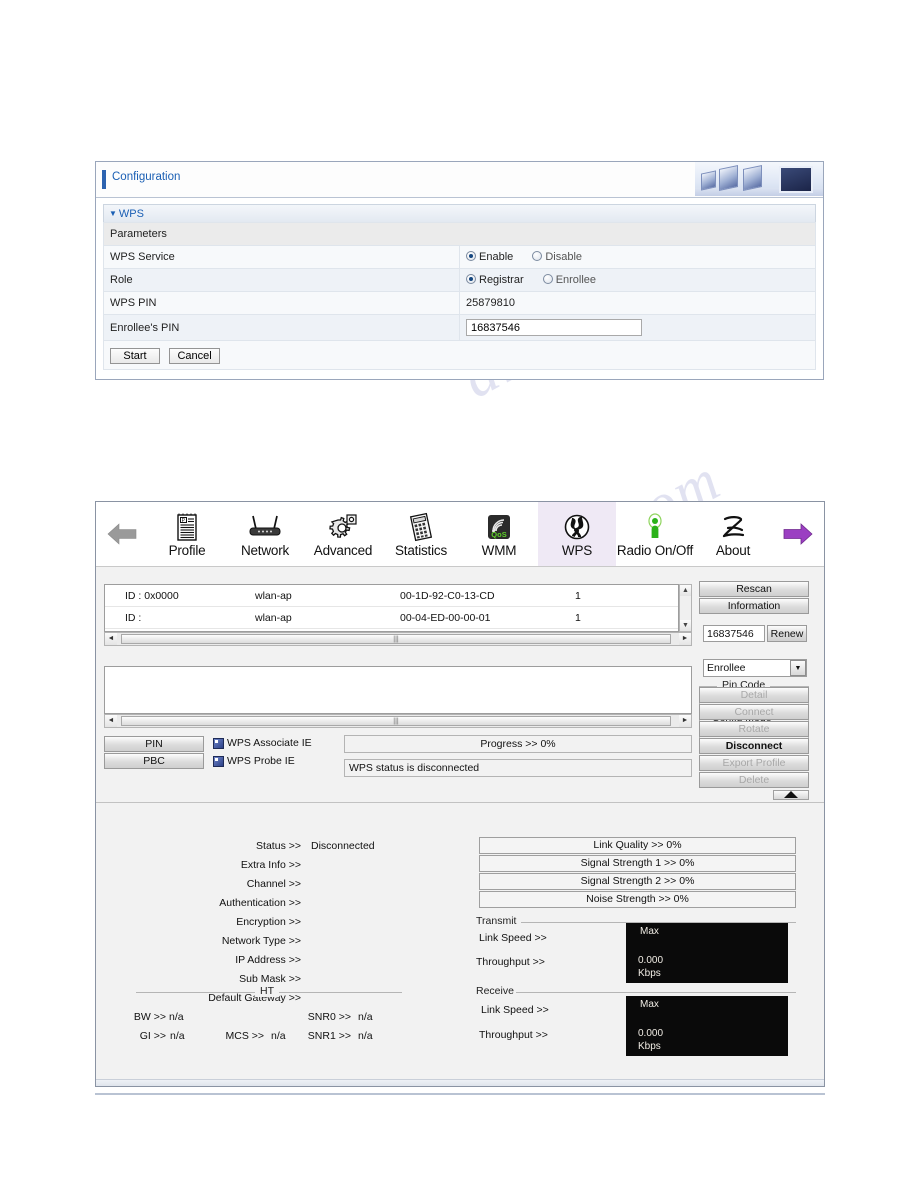 This screenshot has width=918, height=1188. I want to click on receive-value: 0.000, so click(651, 1033).